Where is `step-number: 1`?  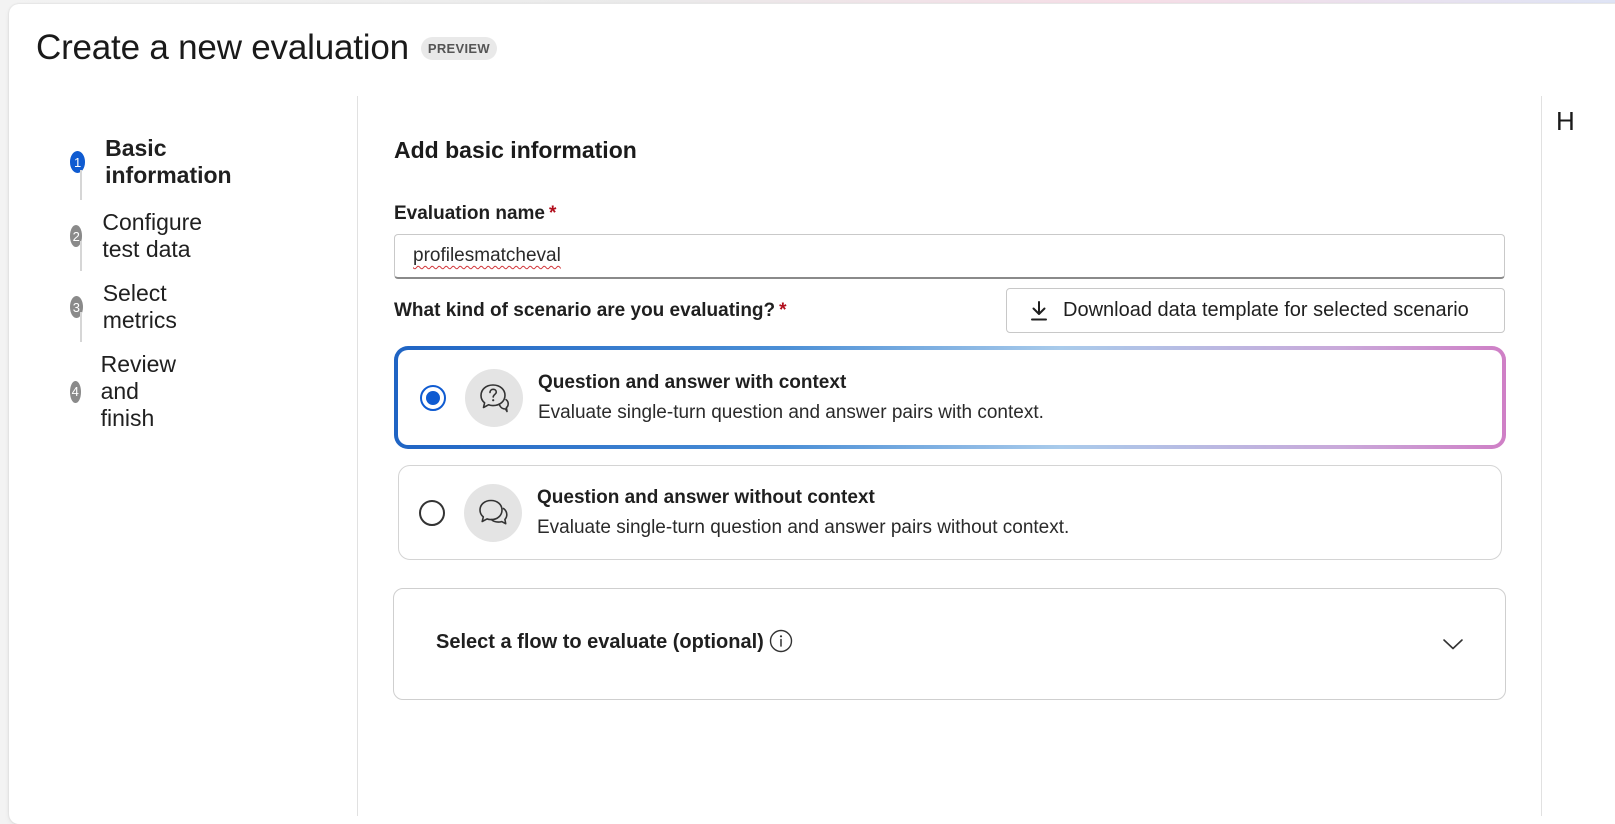
step-number: 1 is located at coordinates (78, 162).